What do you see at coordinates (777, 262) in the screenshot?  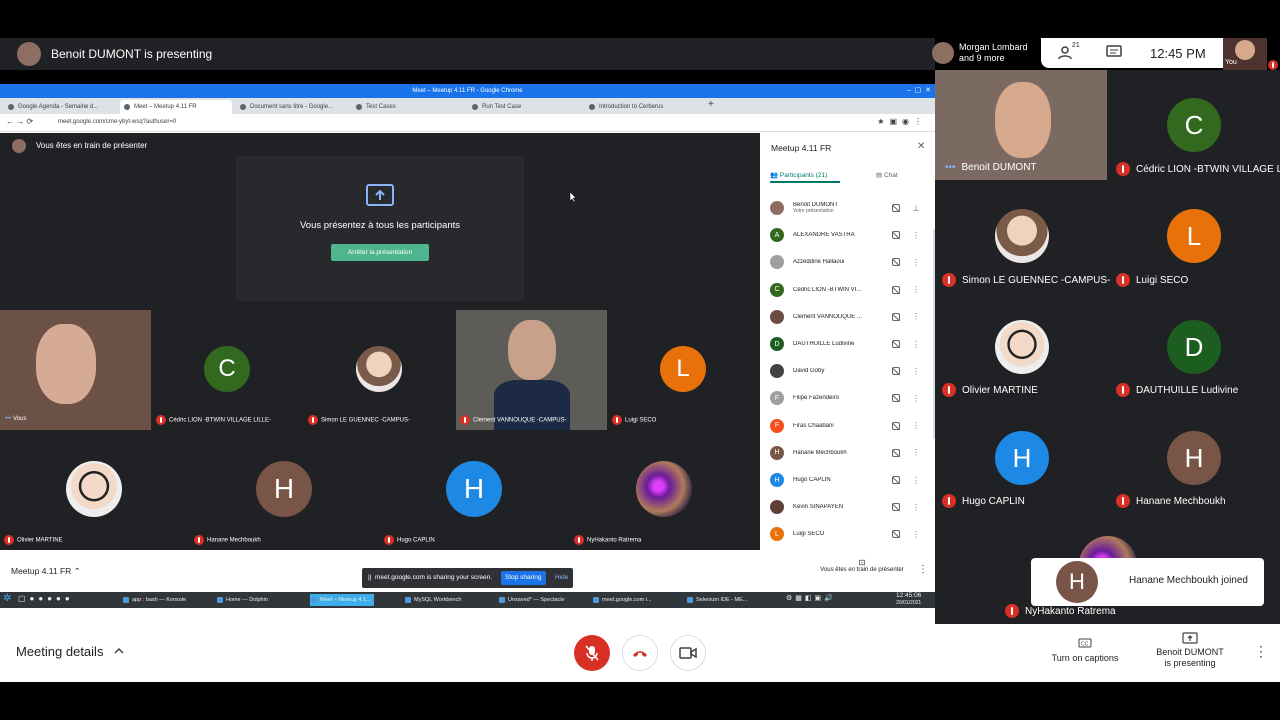 I see `participant-avatar` at bounding box center [777, 262].